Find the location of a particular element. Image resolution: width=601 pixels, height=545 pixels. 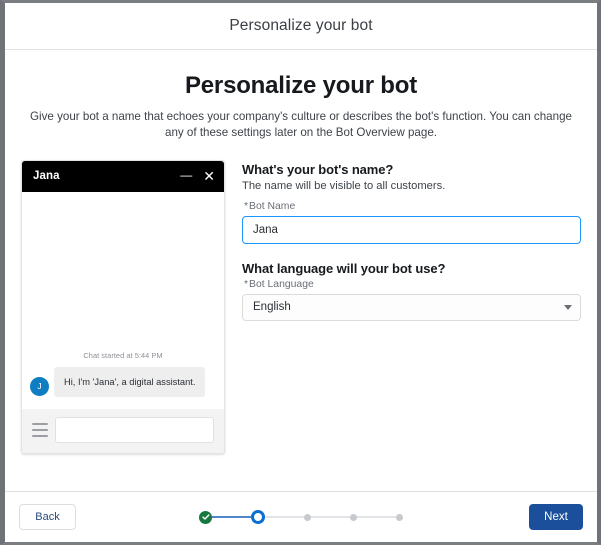

minimize-icon: — is located at coordinates (186, 175).